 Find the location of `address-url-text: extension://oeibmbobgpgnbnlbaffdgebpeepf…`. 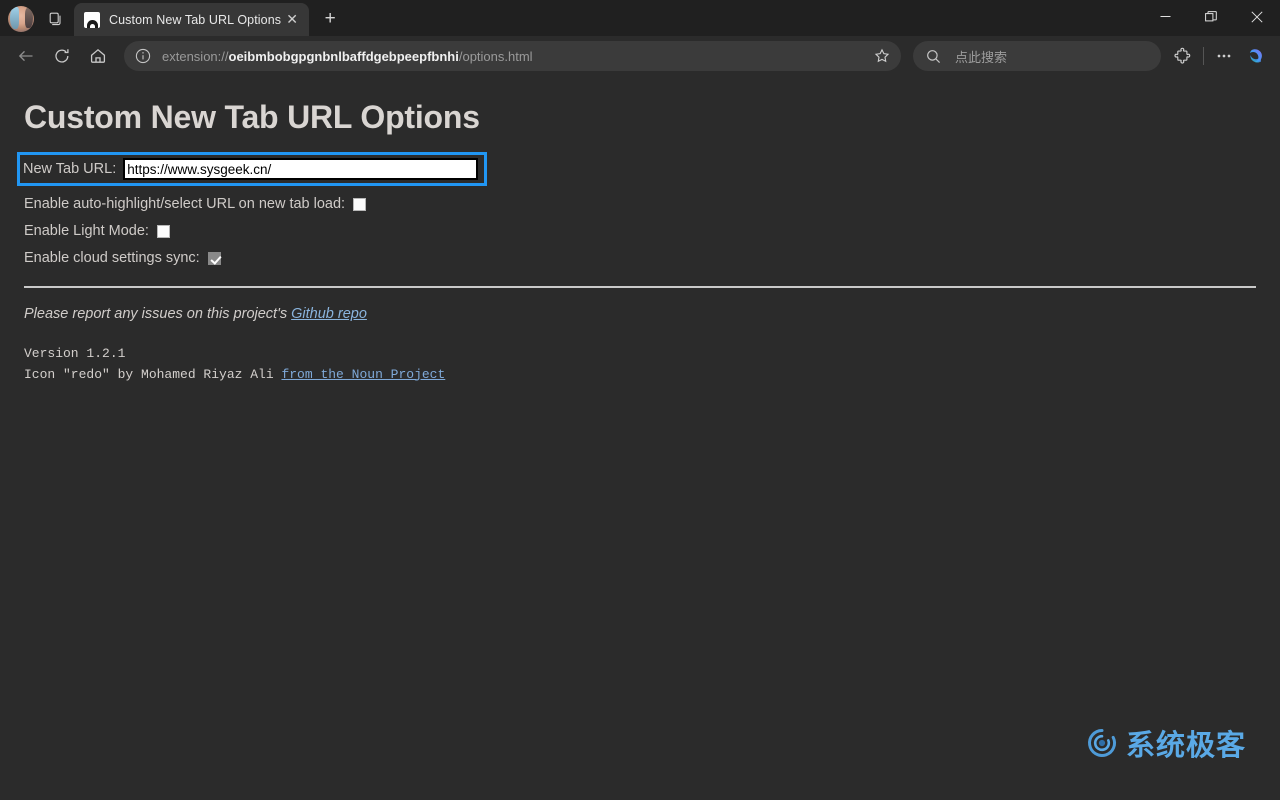

address-url-text: extension://oeibmbobgpgnbnlbaffdgebpeepf… is located at coordinates (511, 56).